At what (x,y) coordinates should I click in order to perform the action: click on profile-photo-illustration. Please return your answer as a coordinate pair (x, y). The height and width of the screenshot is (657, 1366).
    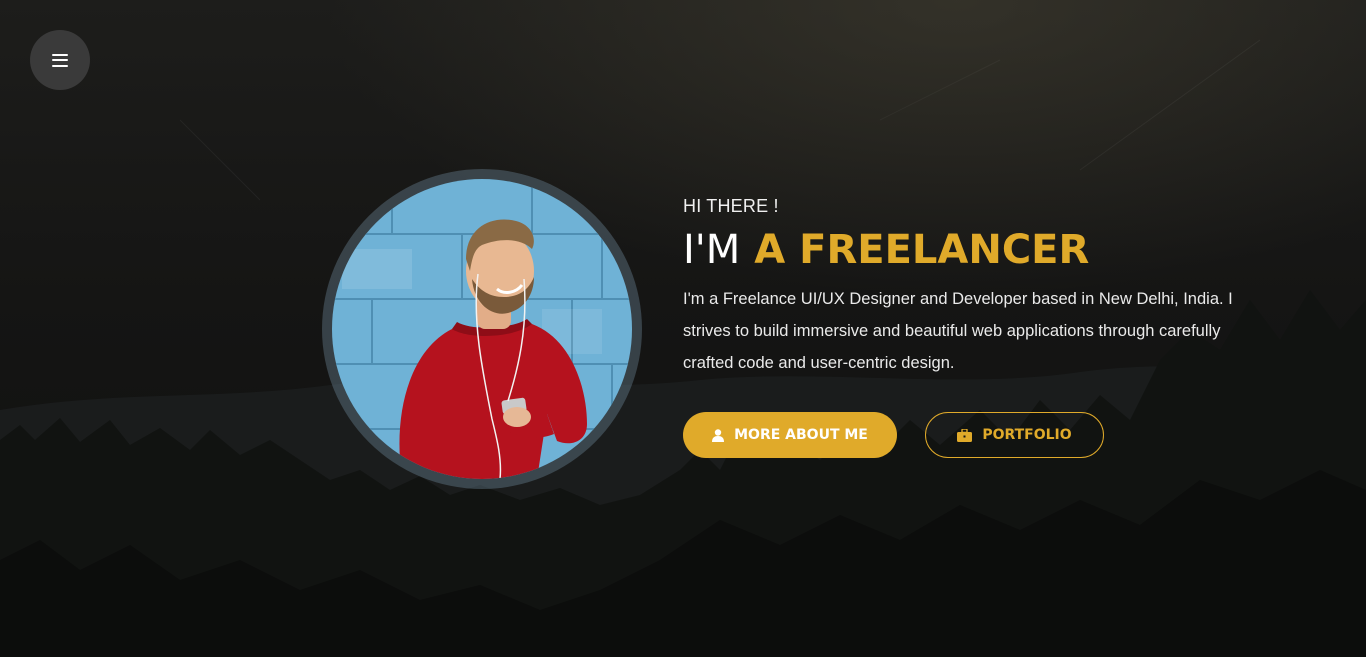
    Looking at the image, I should click on (482, 329).